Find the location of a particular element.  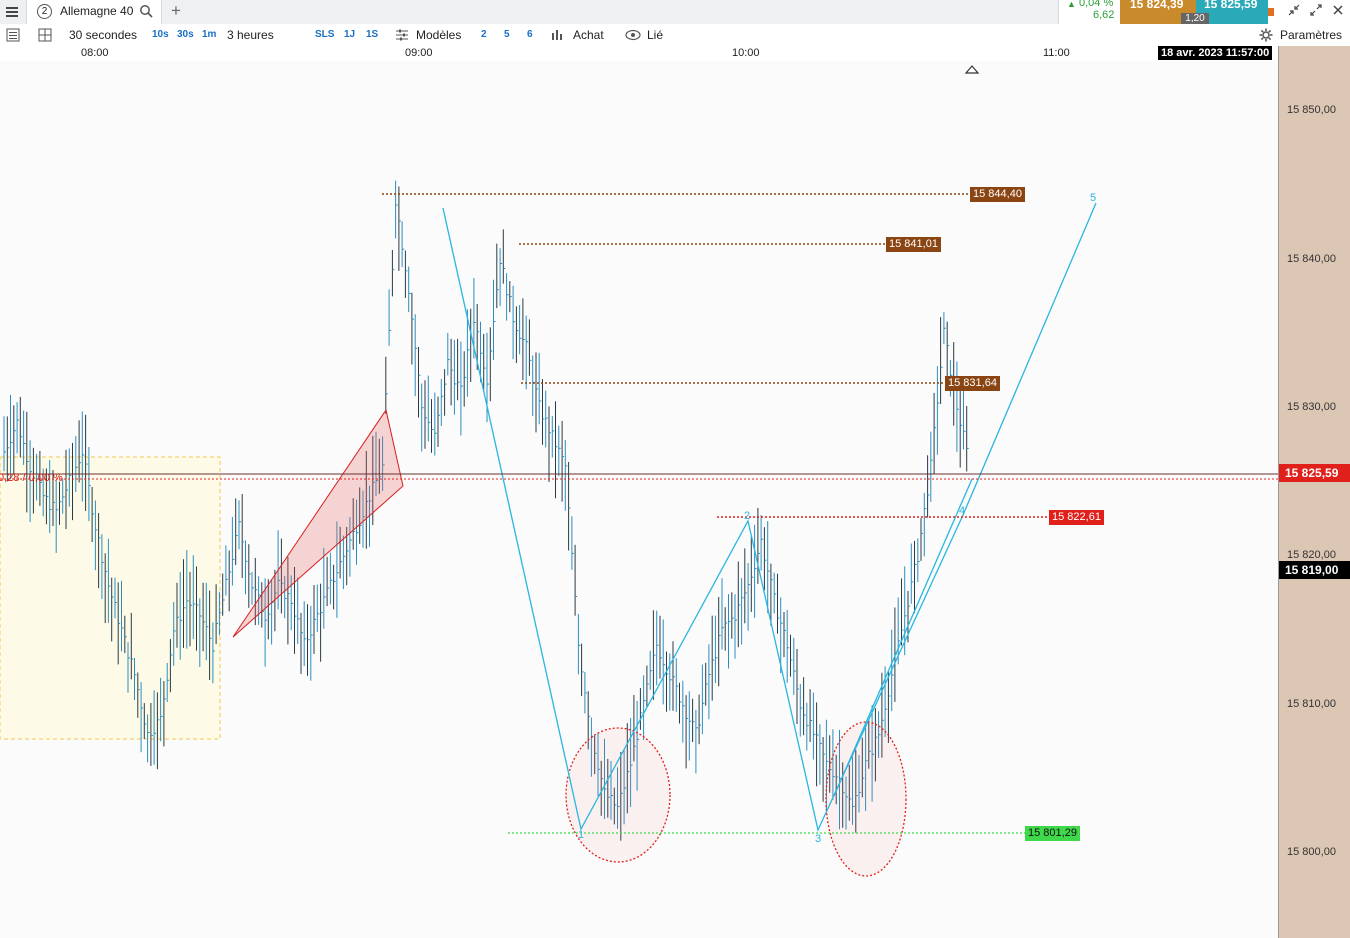

period-10s-button: 10s is located at coordinates (160, 35).